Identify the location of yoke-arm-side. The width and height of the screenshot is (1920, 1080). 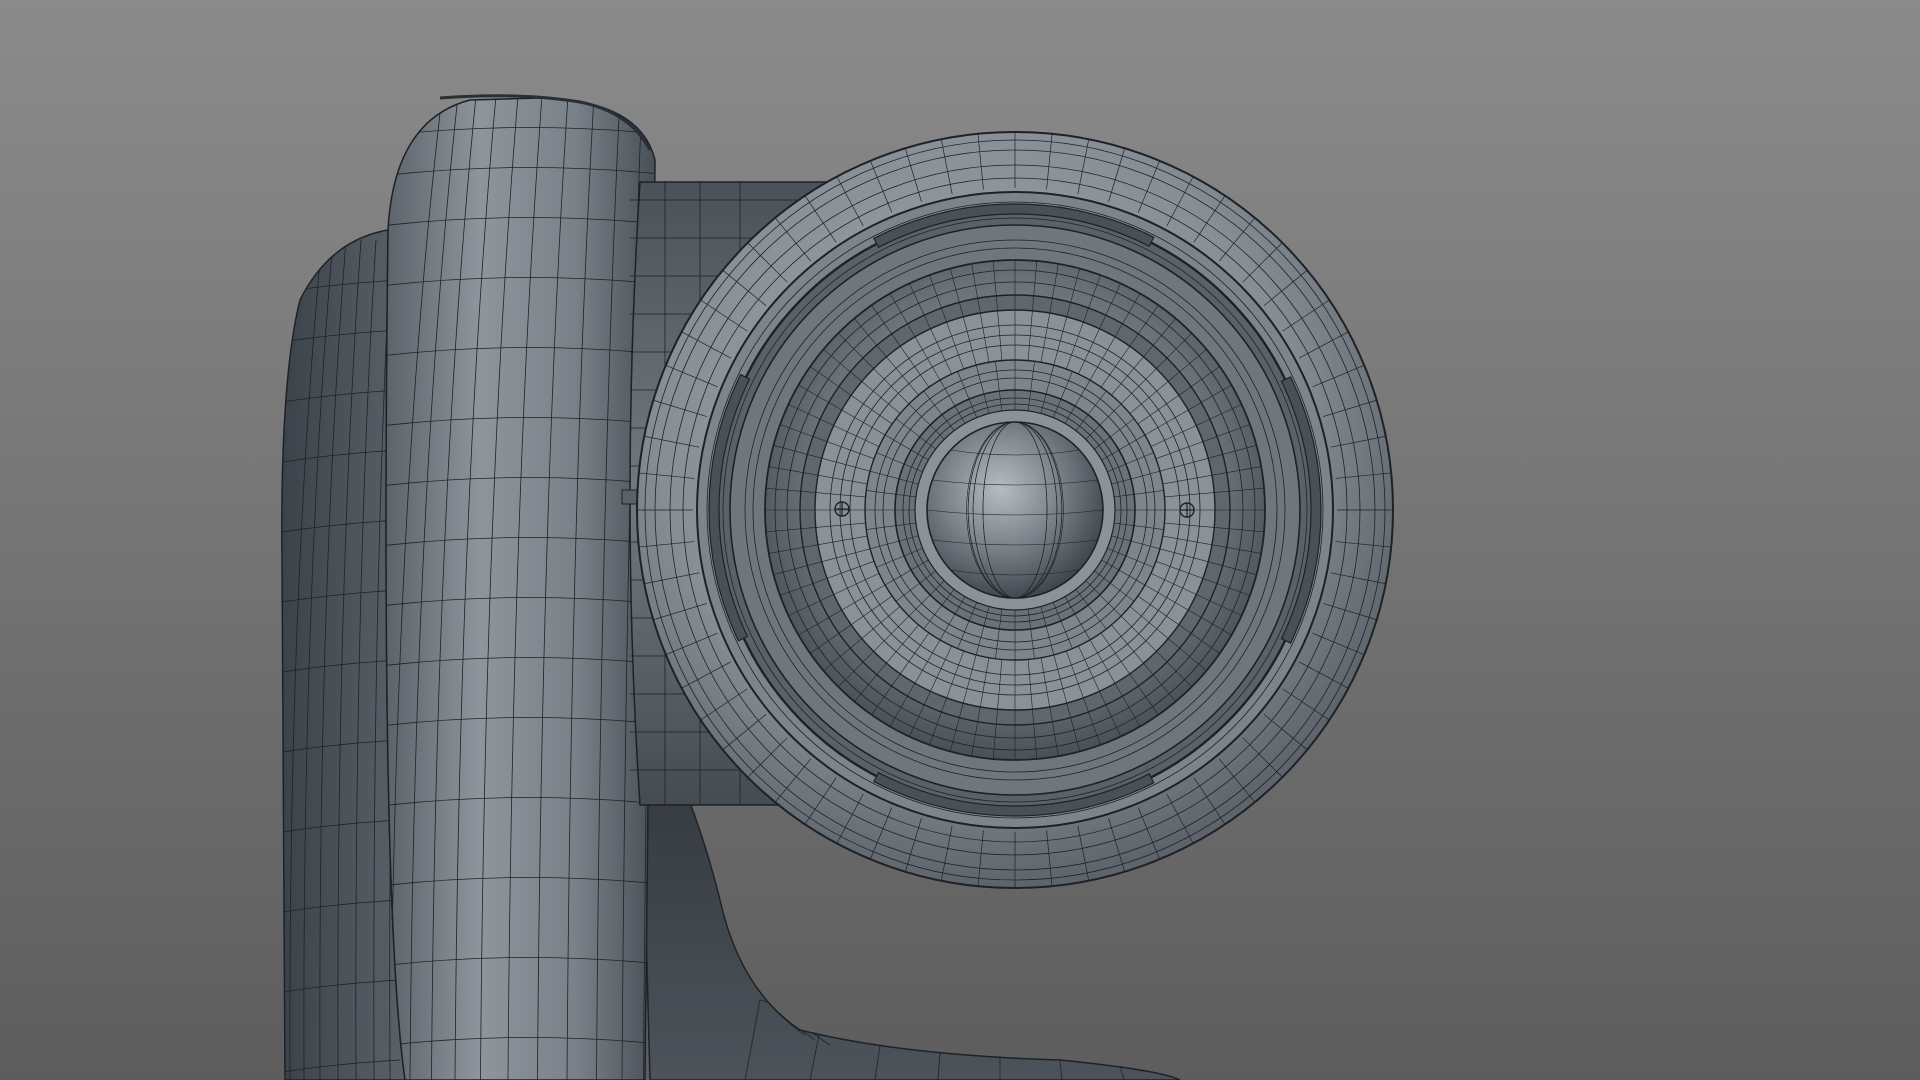
(343, 654).